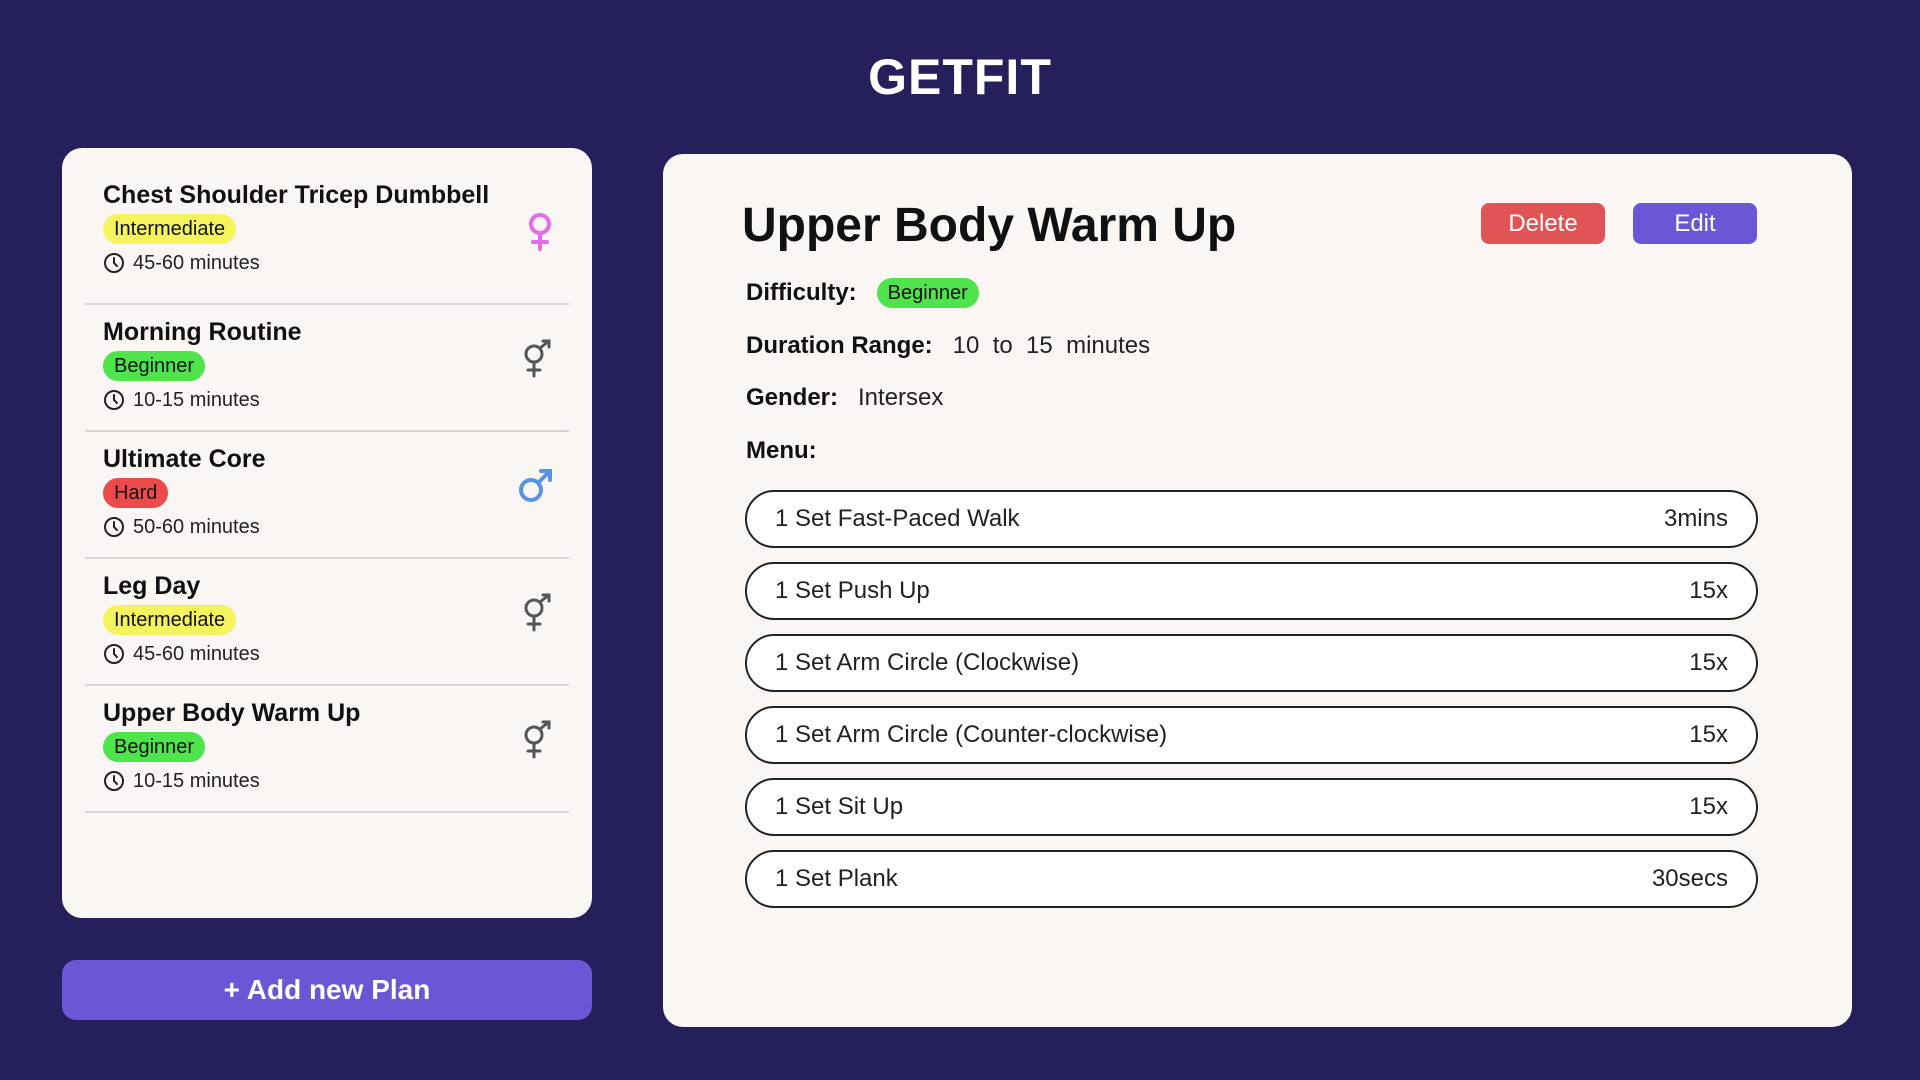 The width and height of the screenshot is (1920, 1080). Describe the element at coordinates (989, 225) in the screenshot. I see `plan-title: Upper Body Warm Up` at that location.